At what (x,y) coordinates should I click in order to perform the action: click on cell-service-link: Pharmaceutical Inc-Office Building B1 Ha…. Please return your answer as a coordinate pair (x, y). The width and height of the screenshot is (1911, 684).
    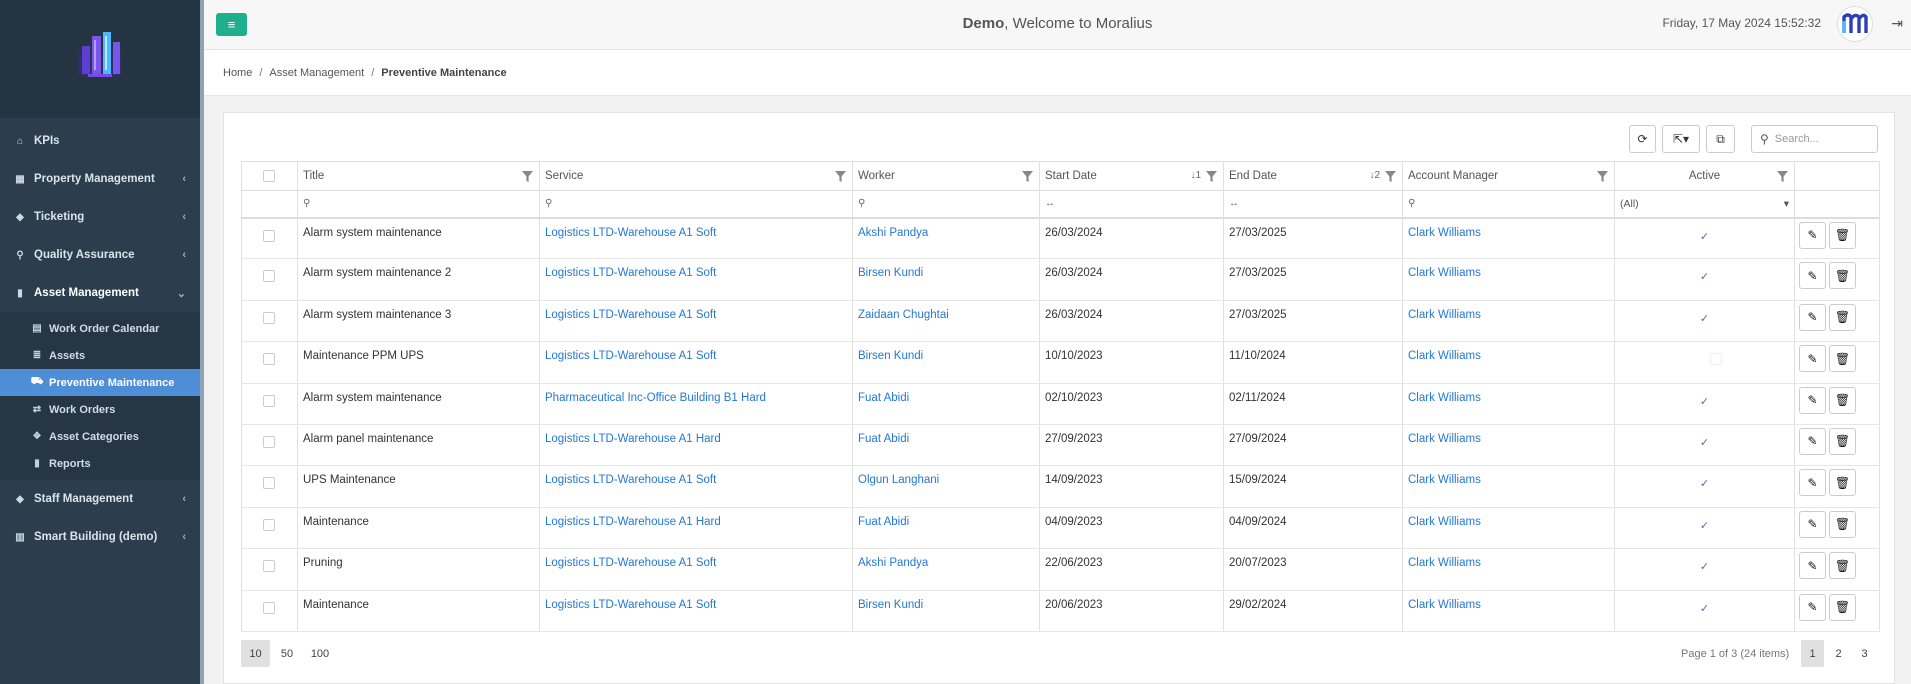
    Looking at the image, I should click on (696, 404).